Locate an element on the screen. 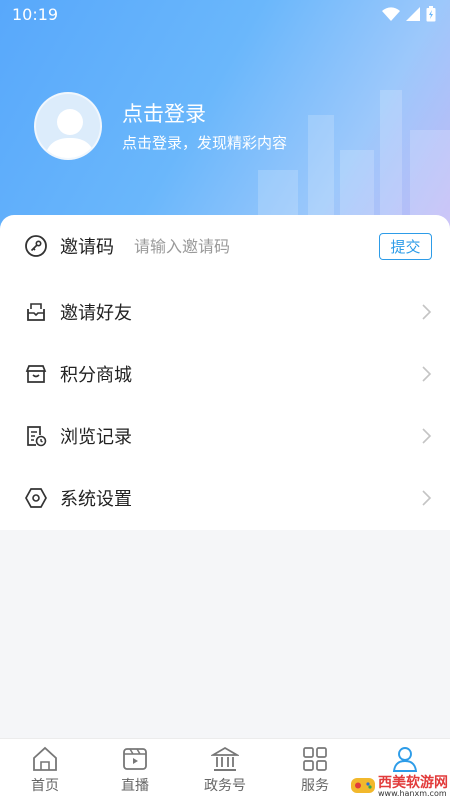 This screenshot has width=450, height=800. menu-item-label: 系统设置 is located at coordinates (96, 499).